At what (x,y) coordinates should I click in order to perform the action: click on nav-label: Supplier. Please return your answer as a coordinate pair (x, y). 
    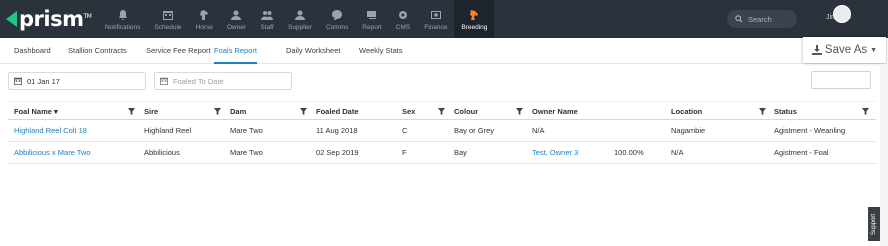
    Looking at the image, I should click on (300, 27).